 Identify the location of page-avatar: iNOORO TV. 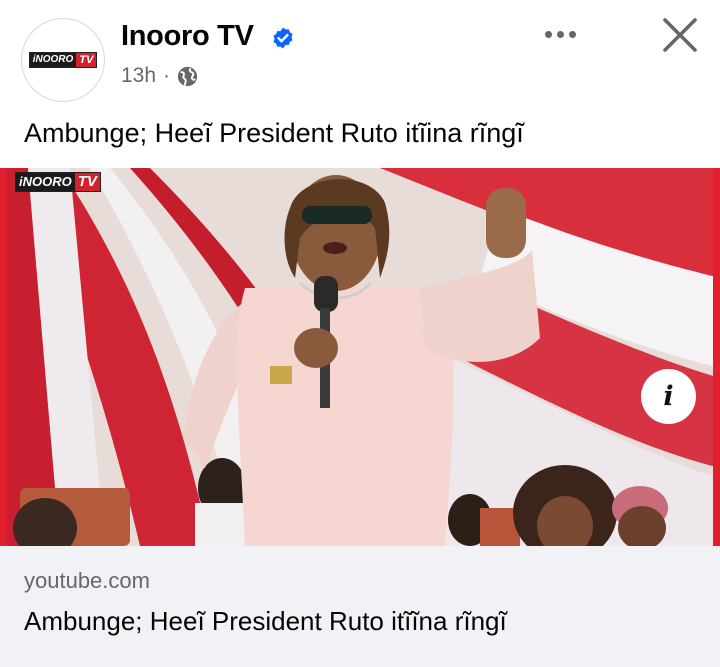
(63, 60).